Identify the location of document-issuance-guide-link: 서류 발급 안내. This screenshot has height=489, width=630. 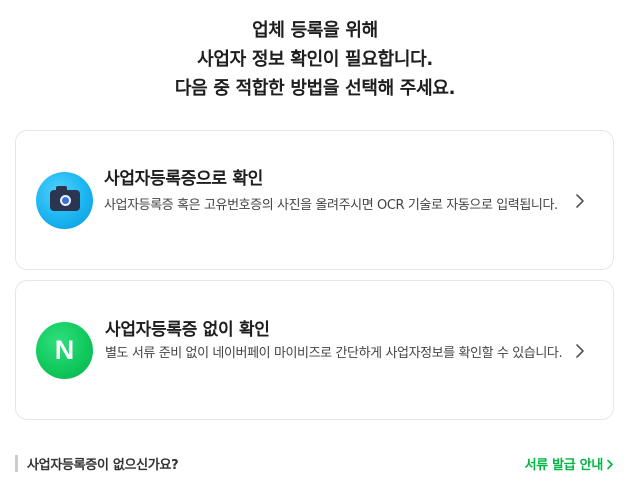
(569, 463).